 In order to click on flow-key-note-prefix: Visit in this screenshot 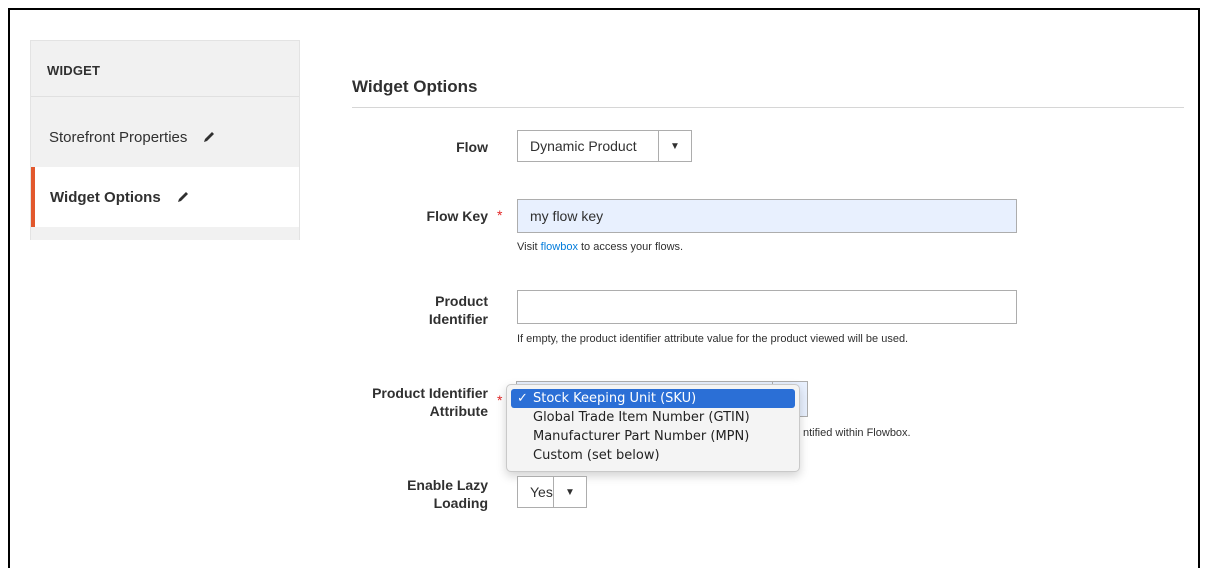, I will do `click(529, 247)`.